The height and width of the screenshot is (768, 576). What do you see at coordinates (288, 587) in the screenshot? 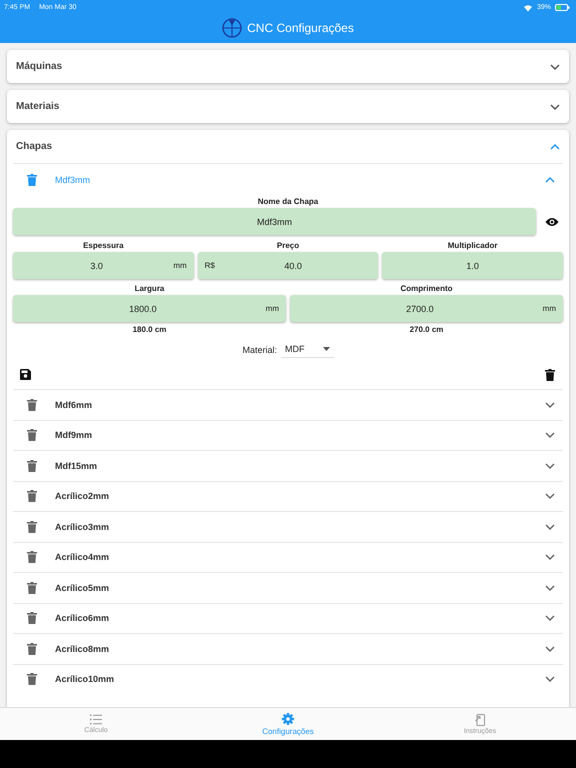
I see `sheet-header: Acrílico5mm` at bounding box center [288, 587].